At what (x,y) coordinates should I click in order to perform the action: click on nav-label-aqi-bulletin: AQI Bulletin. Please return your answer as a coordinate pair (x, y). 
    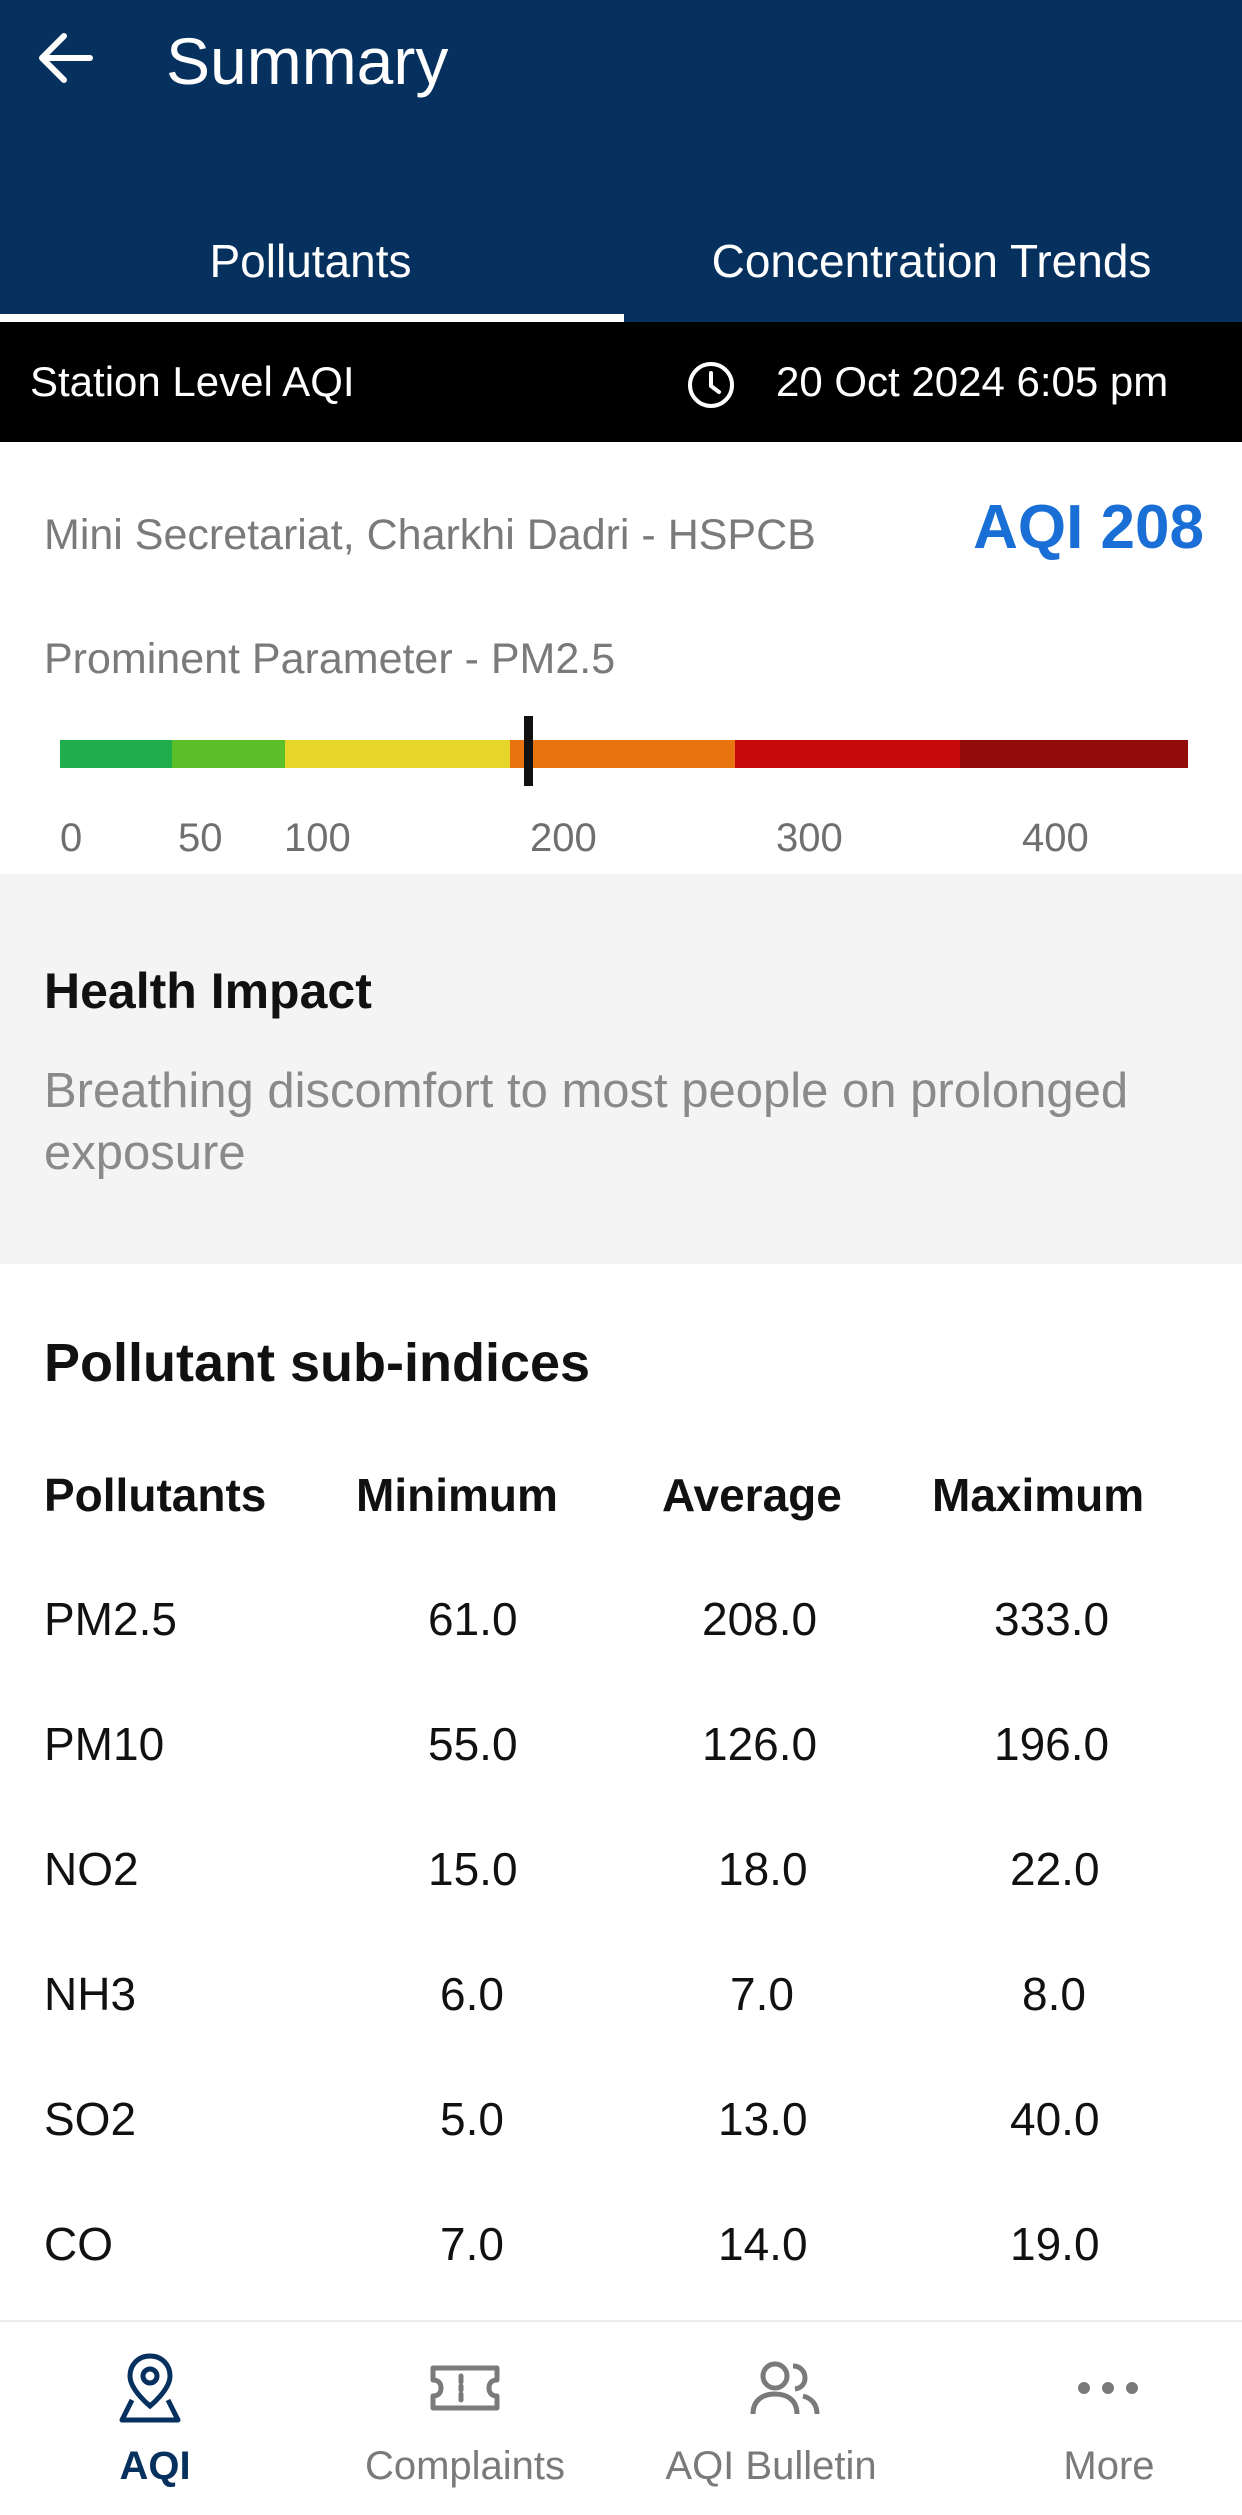
    Looking at the image, I should click on (771, 2466).